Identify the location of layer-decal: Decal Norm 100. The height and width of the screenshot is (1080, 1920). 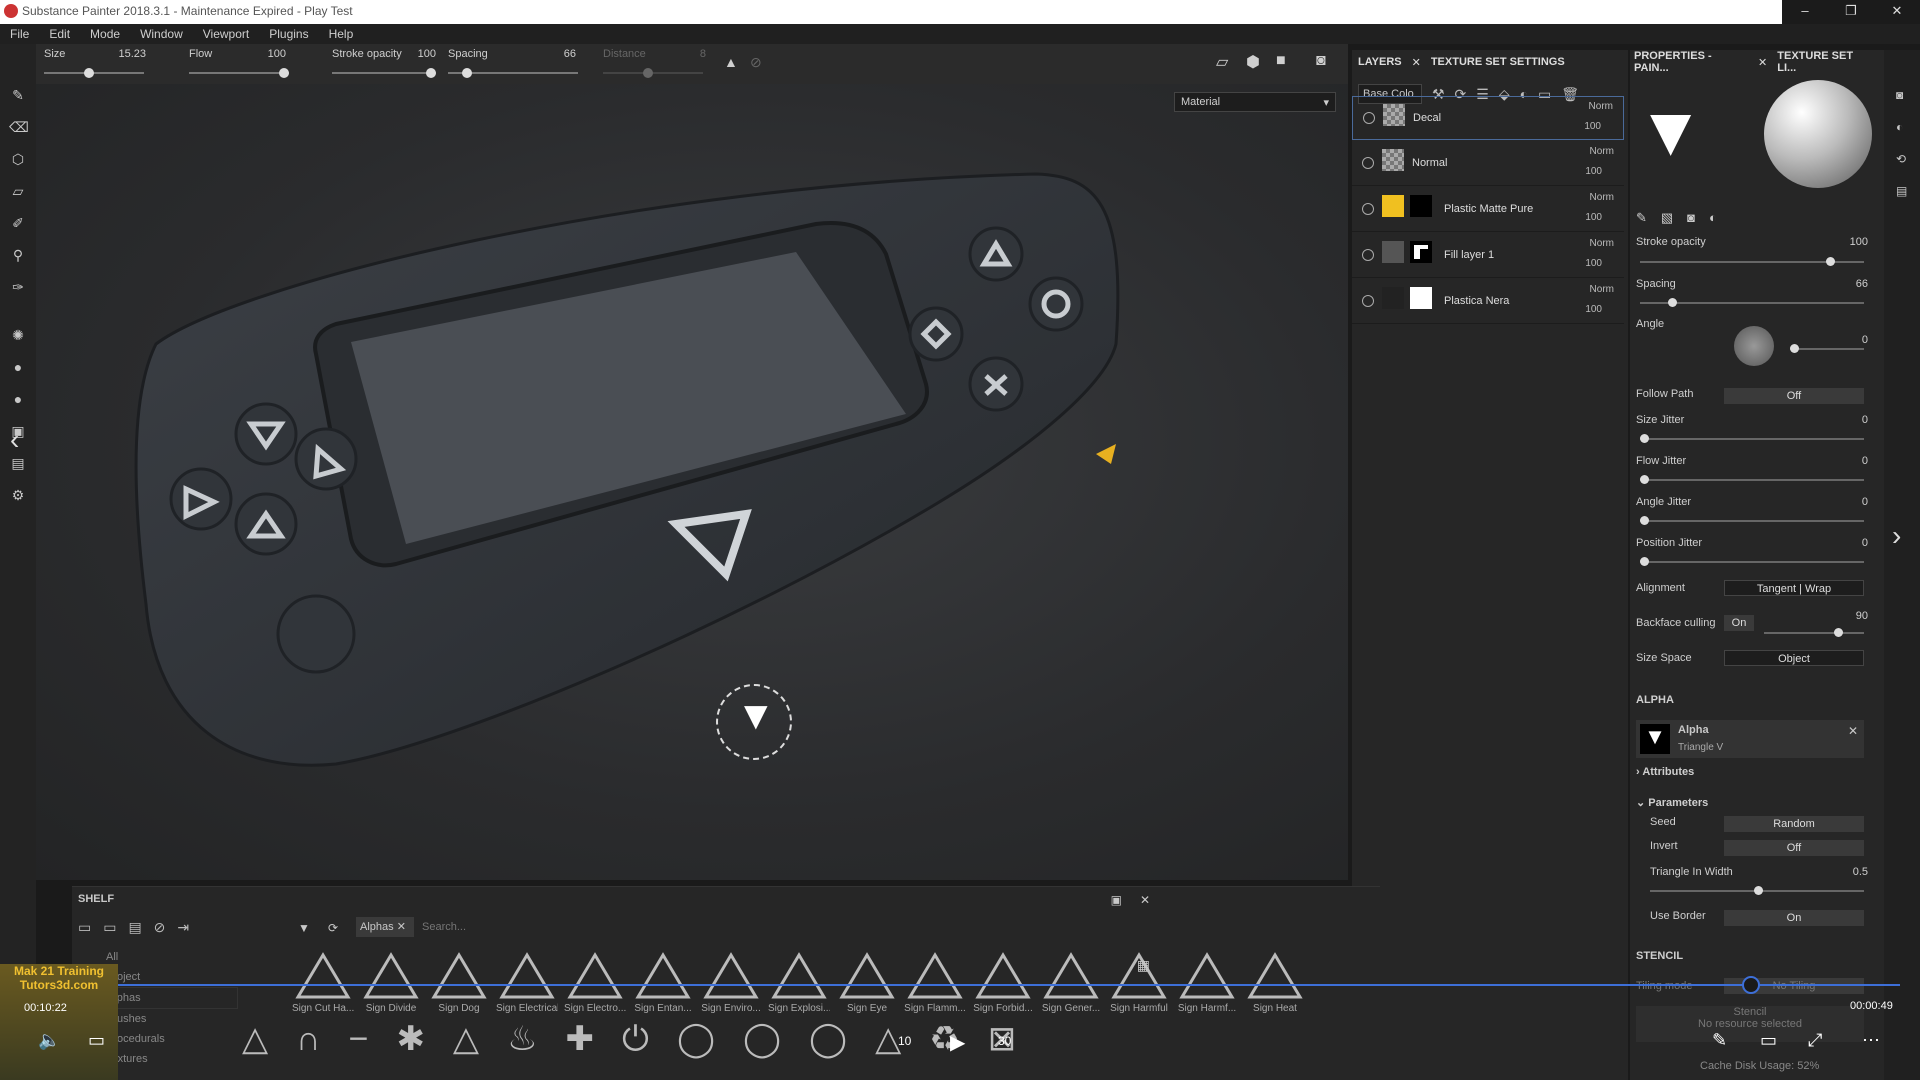
(1488, 118).